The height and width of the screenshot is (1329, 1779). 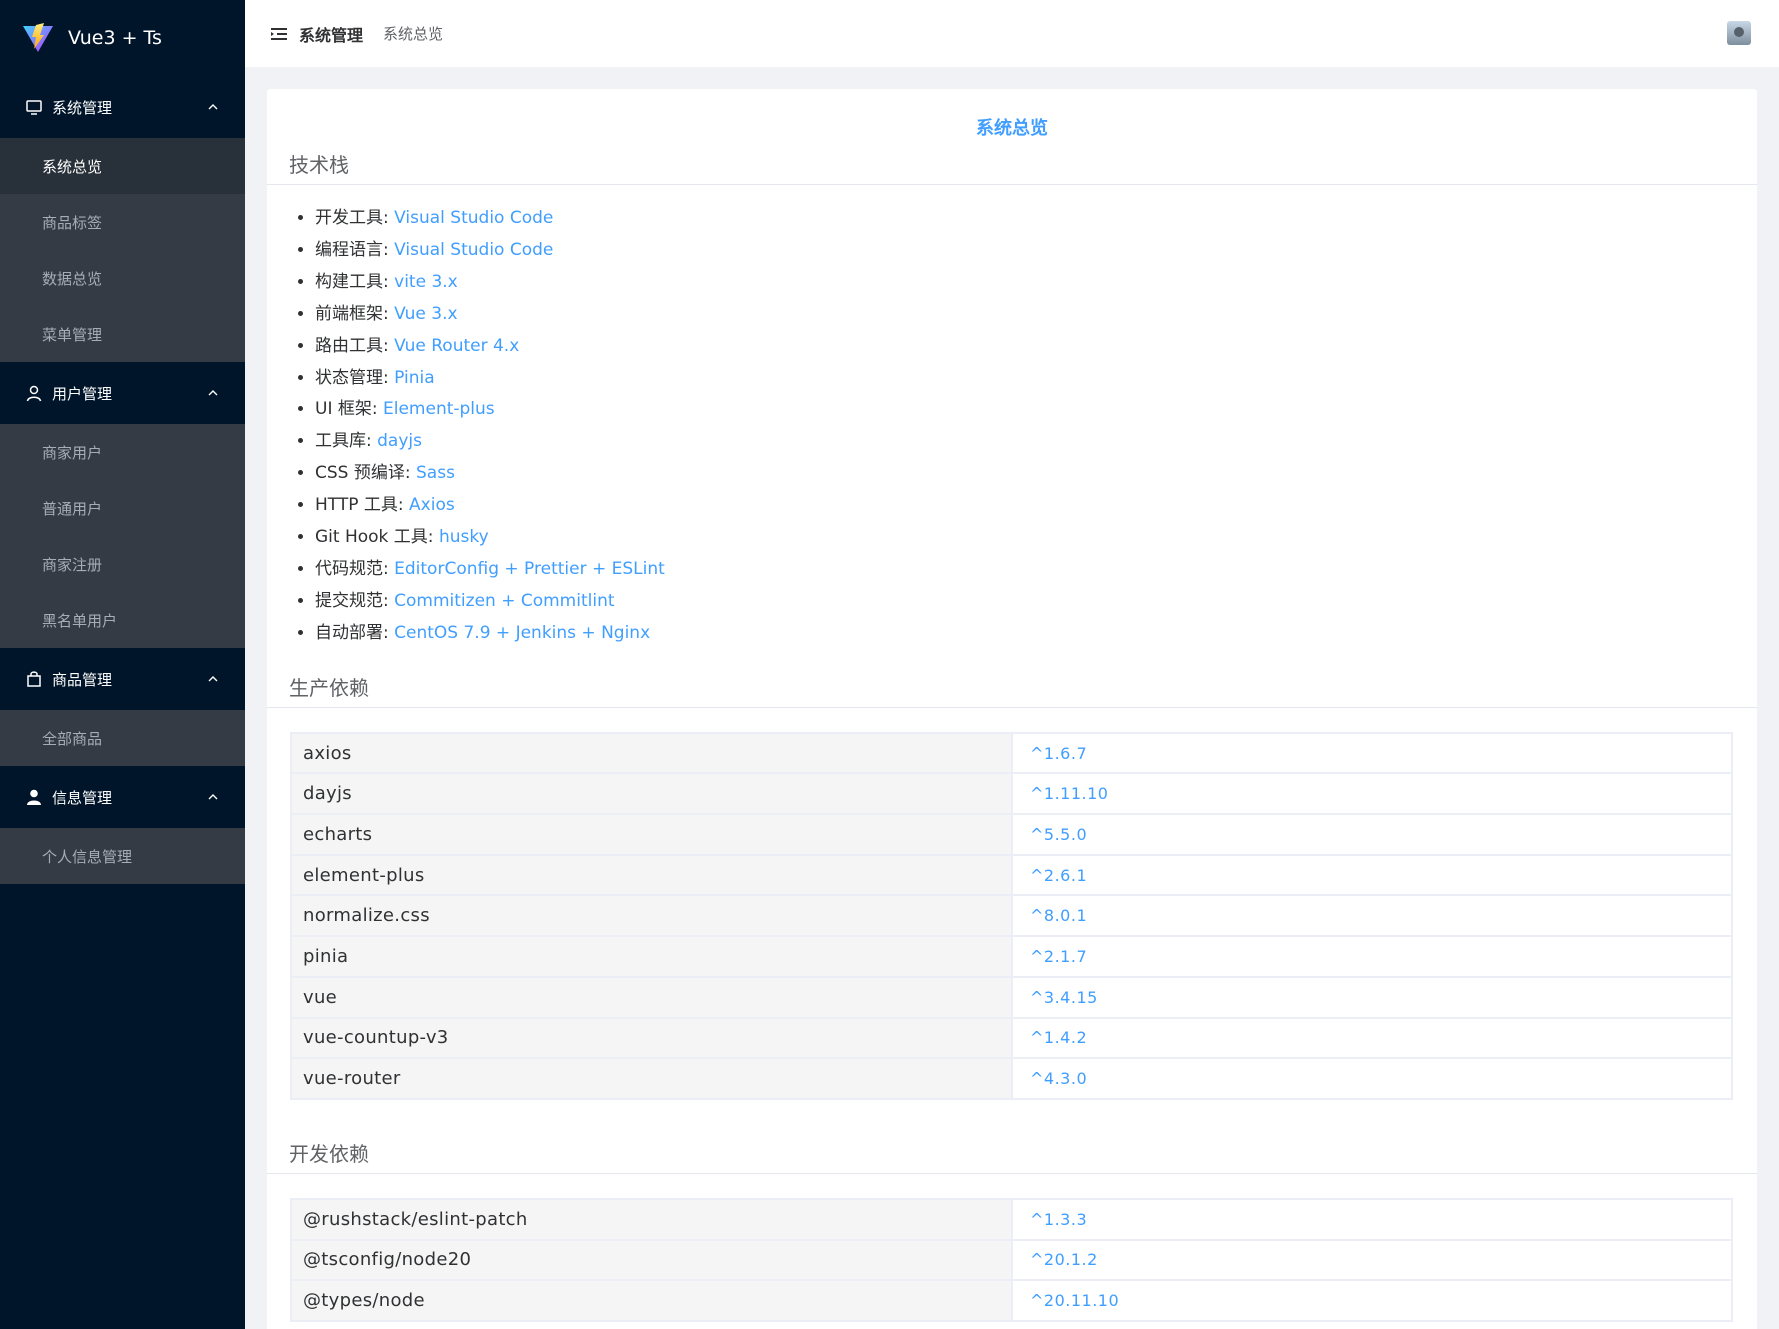 What do you see at coordinates (122, 620) in the screenshot?
I see `sidebar-item-blacklist: 黑名单用户` at bounding box center [122, 620].